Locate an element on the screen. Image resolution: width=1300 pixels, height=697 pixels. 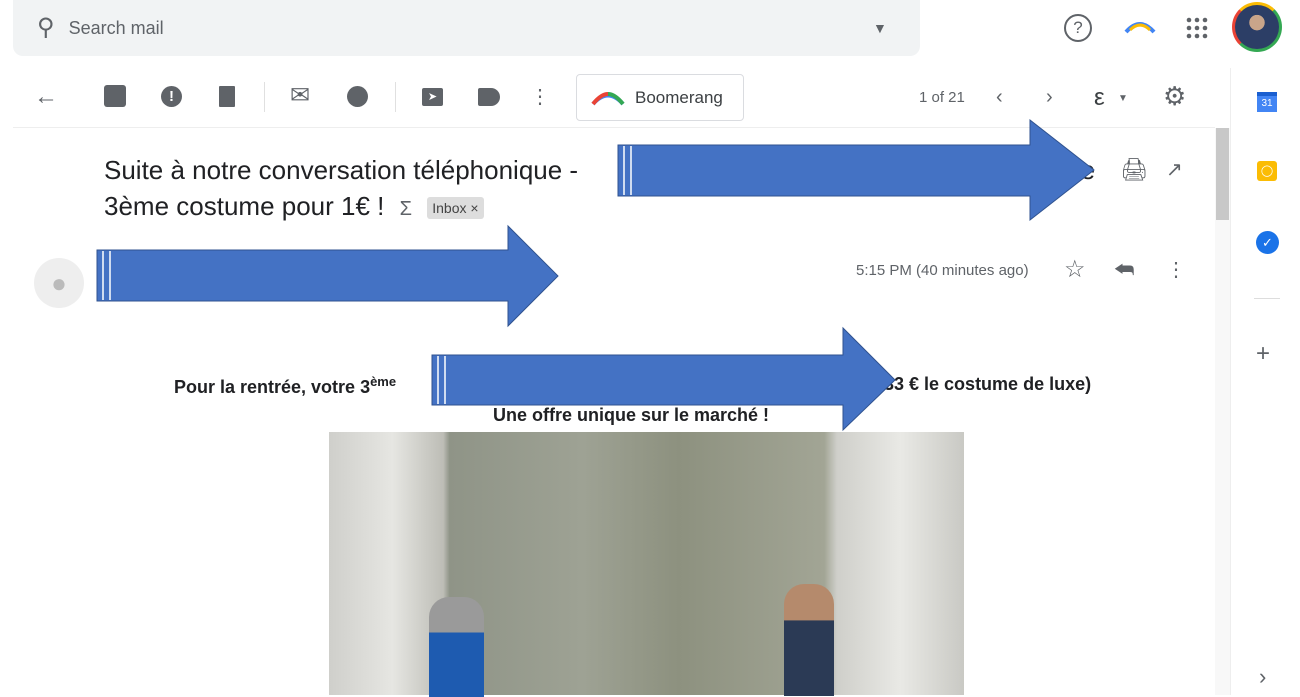
tasks-icon: ✓ is located at coordinates (1267, 242).